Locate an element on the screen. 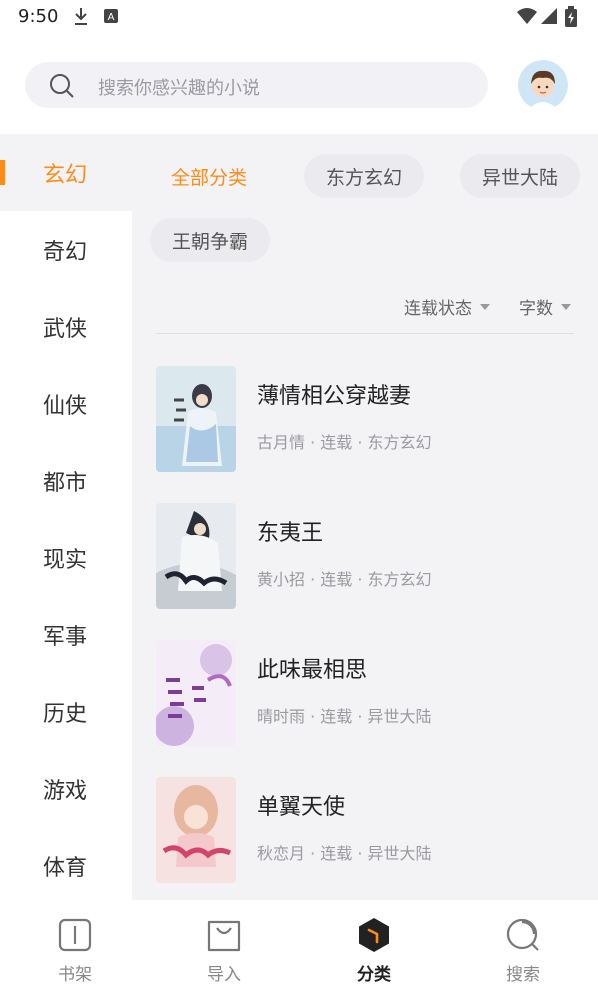 The height and width of the screenshot is (998, 598). sidebar-item-youxi: 游戏 is located at coordinates (66, 788).